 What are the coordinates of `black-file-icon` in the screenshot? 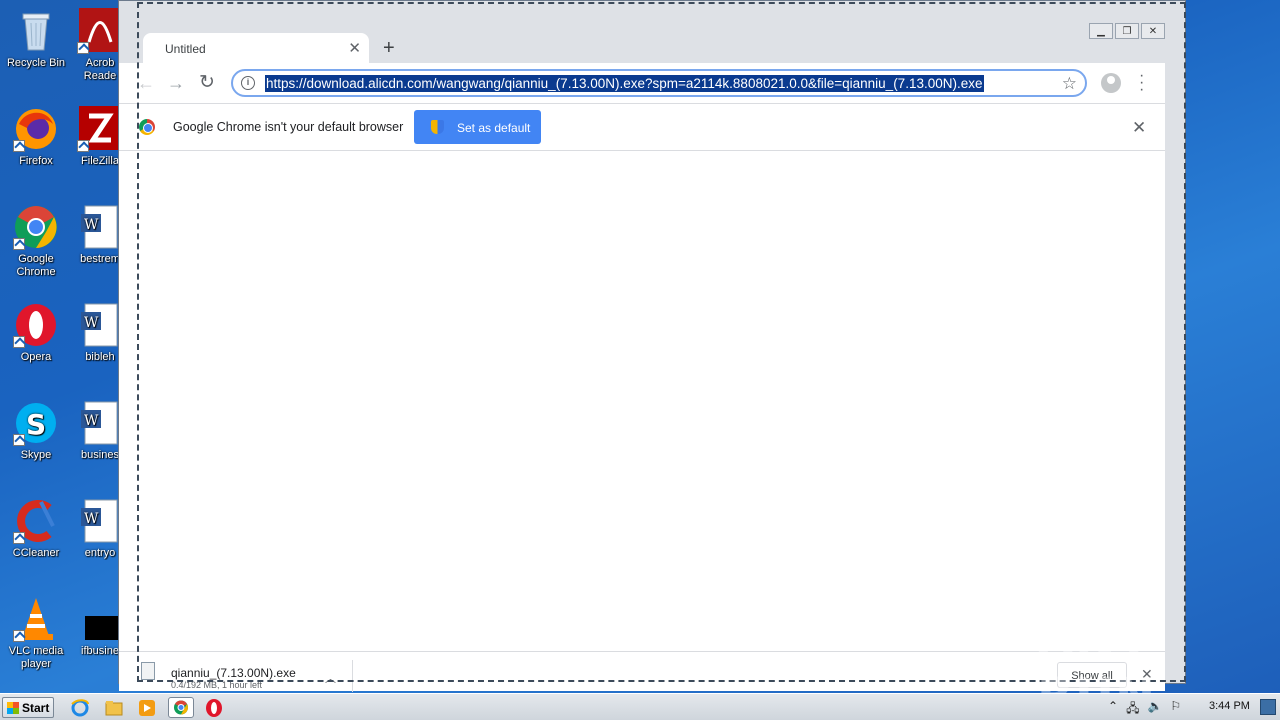 It's located at (100, 619).